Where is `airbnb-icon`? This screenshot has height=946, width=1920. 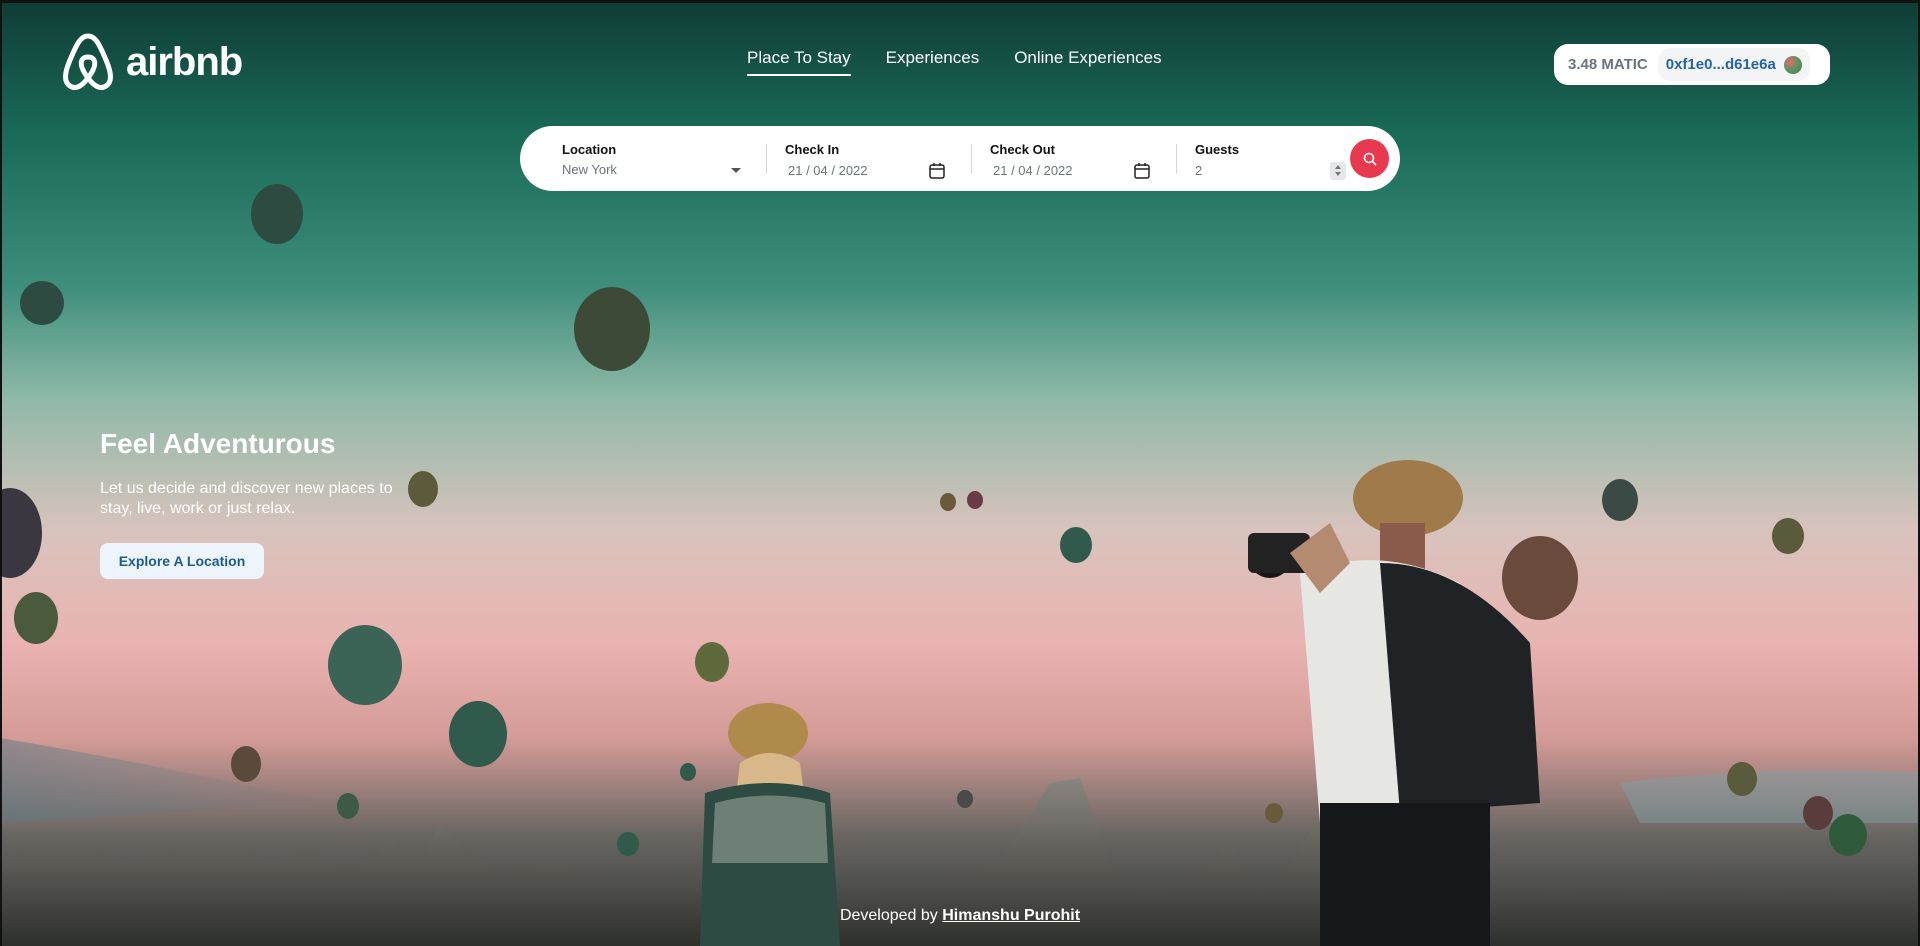
airbnb-icon is located at coordinates (88, 62).